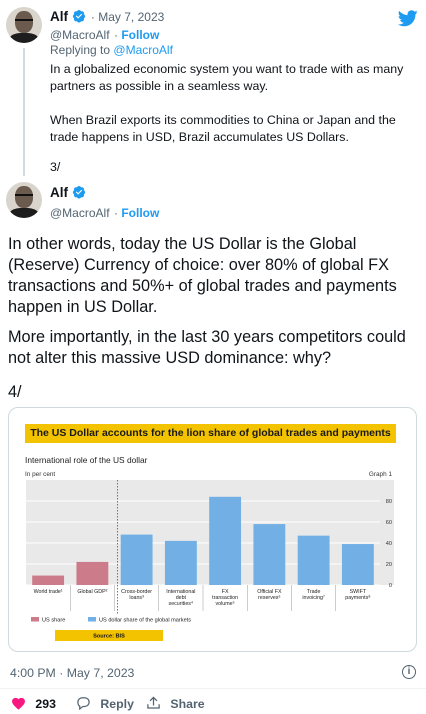 This screenshot has height=714, width=426. What do you see at coordinates (111, 50) in the screenshot?
I see `replying-to: Replying to @MacroAlf` at bounding box center [111, 50].